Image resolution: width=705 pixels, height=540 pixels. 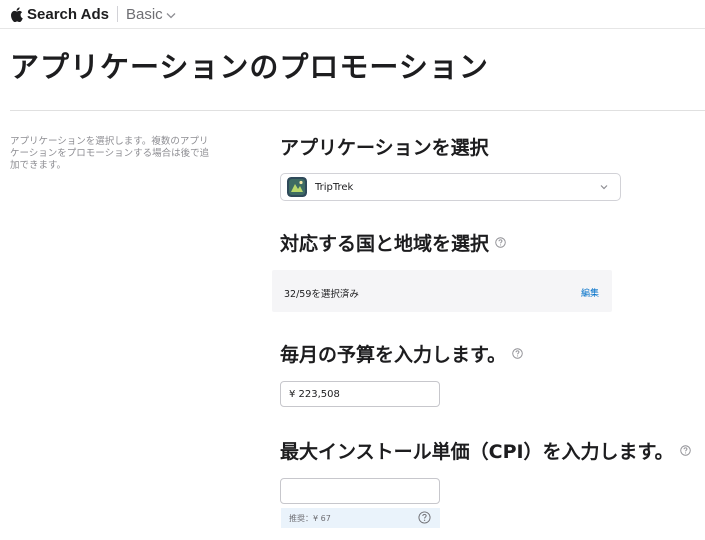 I want to click on apple-logo-icon, so click(x=17, y=14).